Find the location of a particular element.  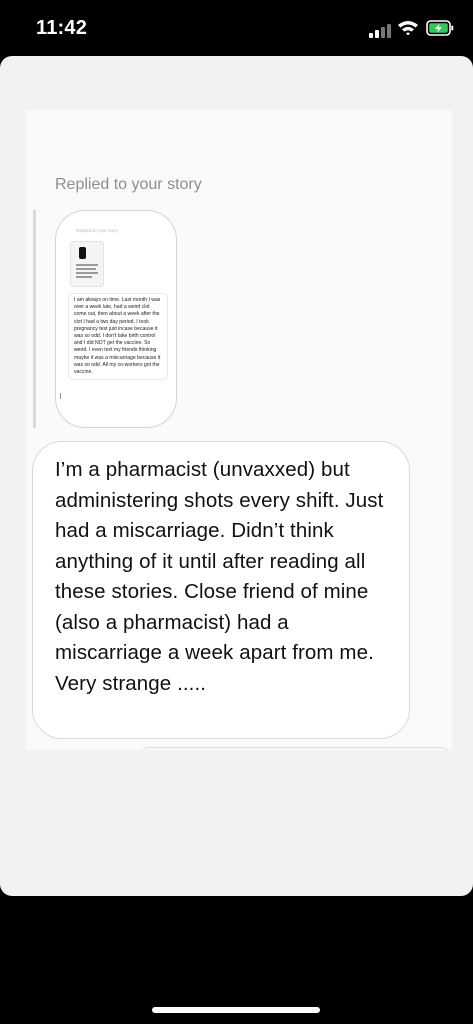

battery-charging-icon is located at coordinates (440, 28).